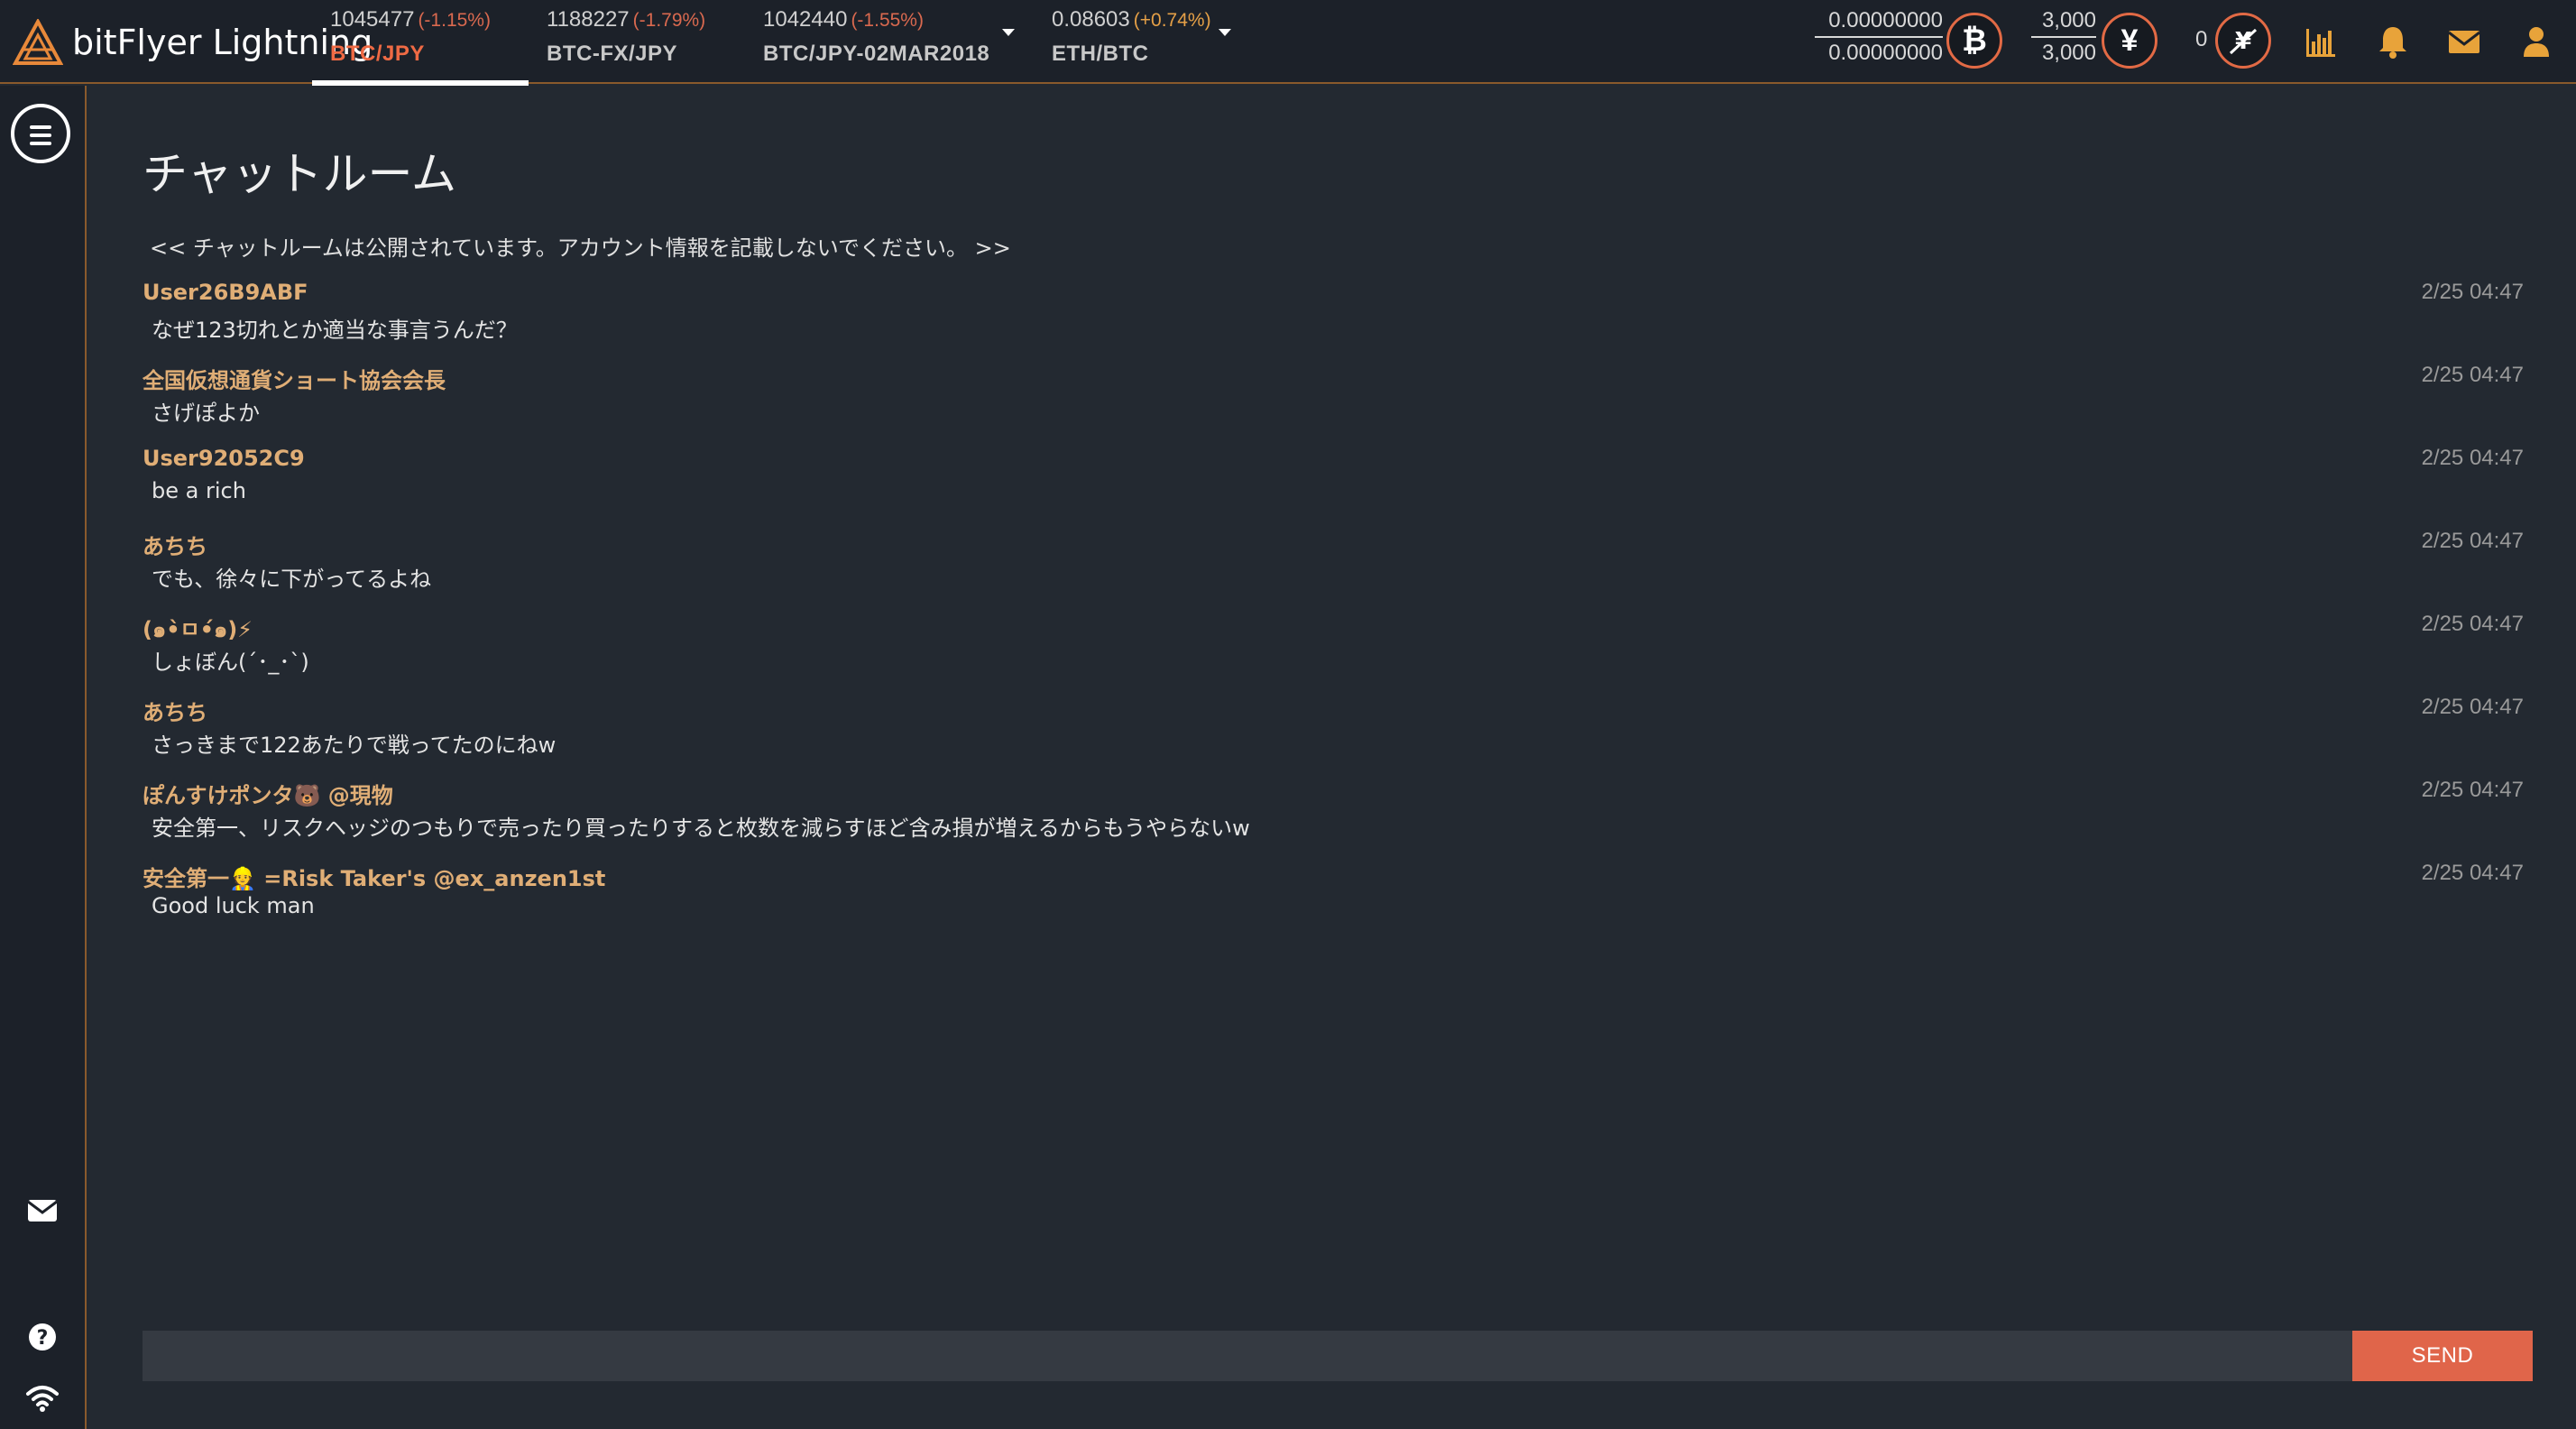 Image resolution: width=2576 pixels, height=1429 pixels. I want to click on message-user: 全国仮想通貨ショート協会会長, so click(294, 378).